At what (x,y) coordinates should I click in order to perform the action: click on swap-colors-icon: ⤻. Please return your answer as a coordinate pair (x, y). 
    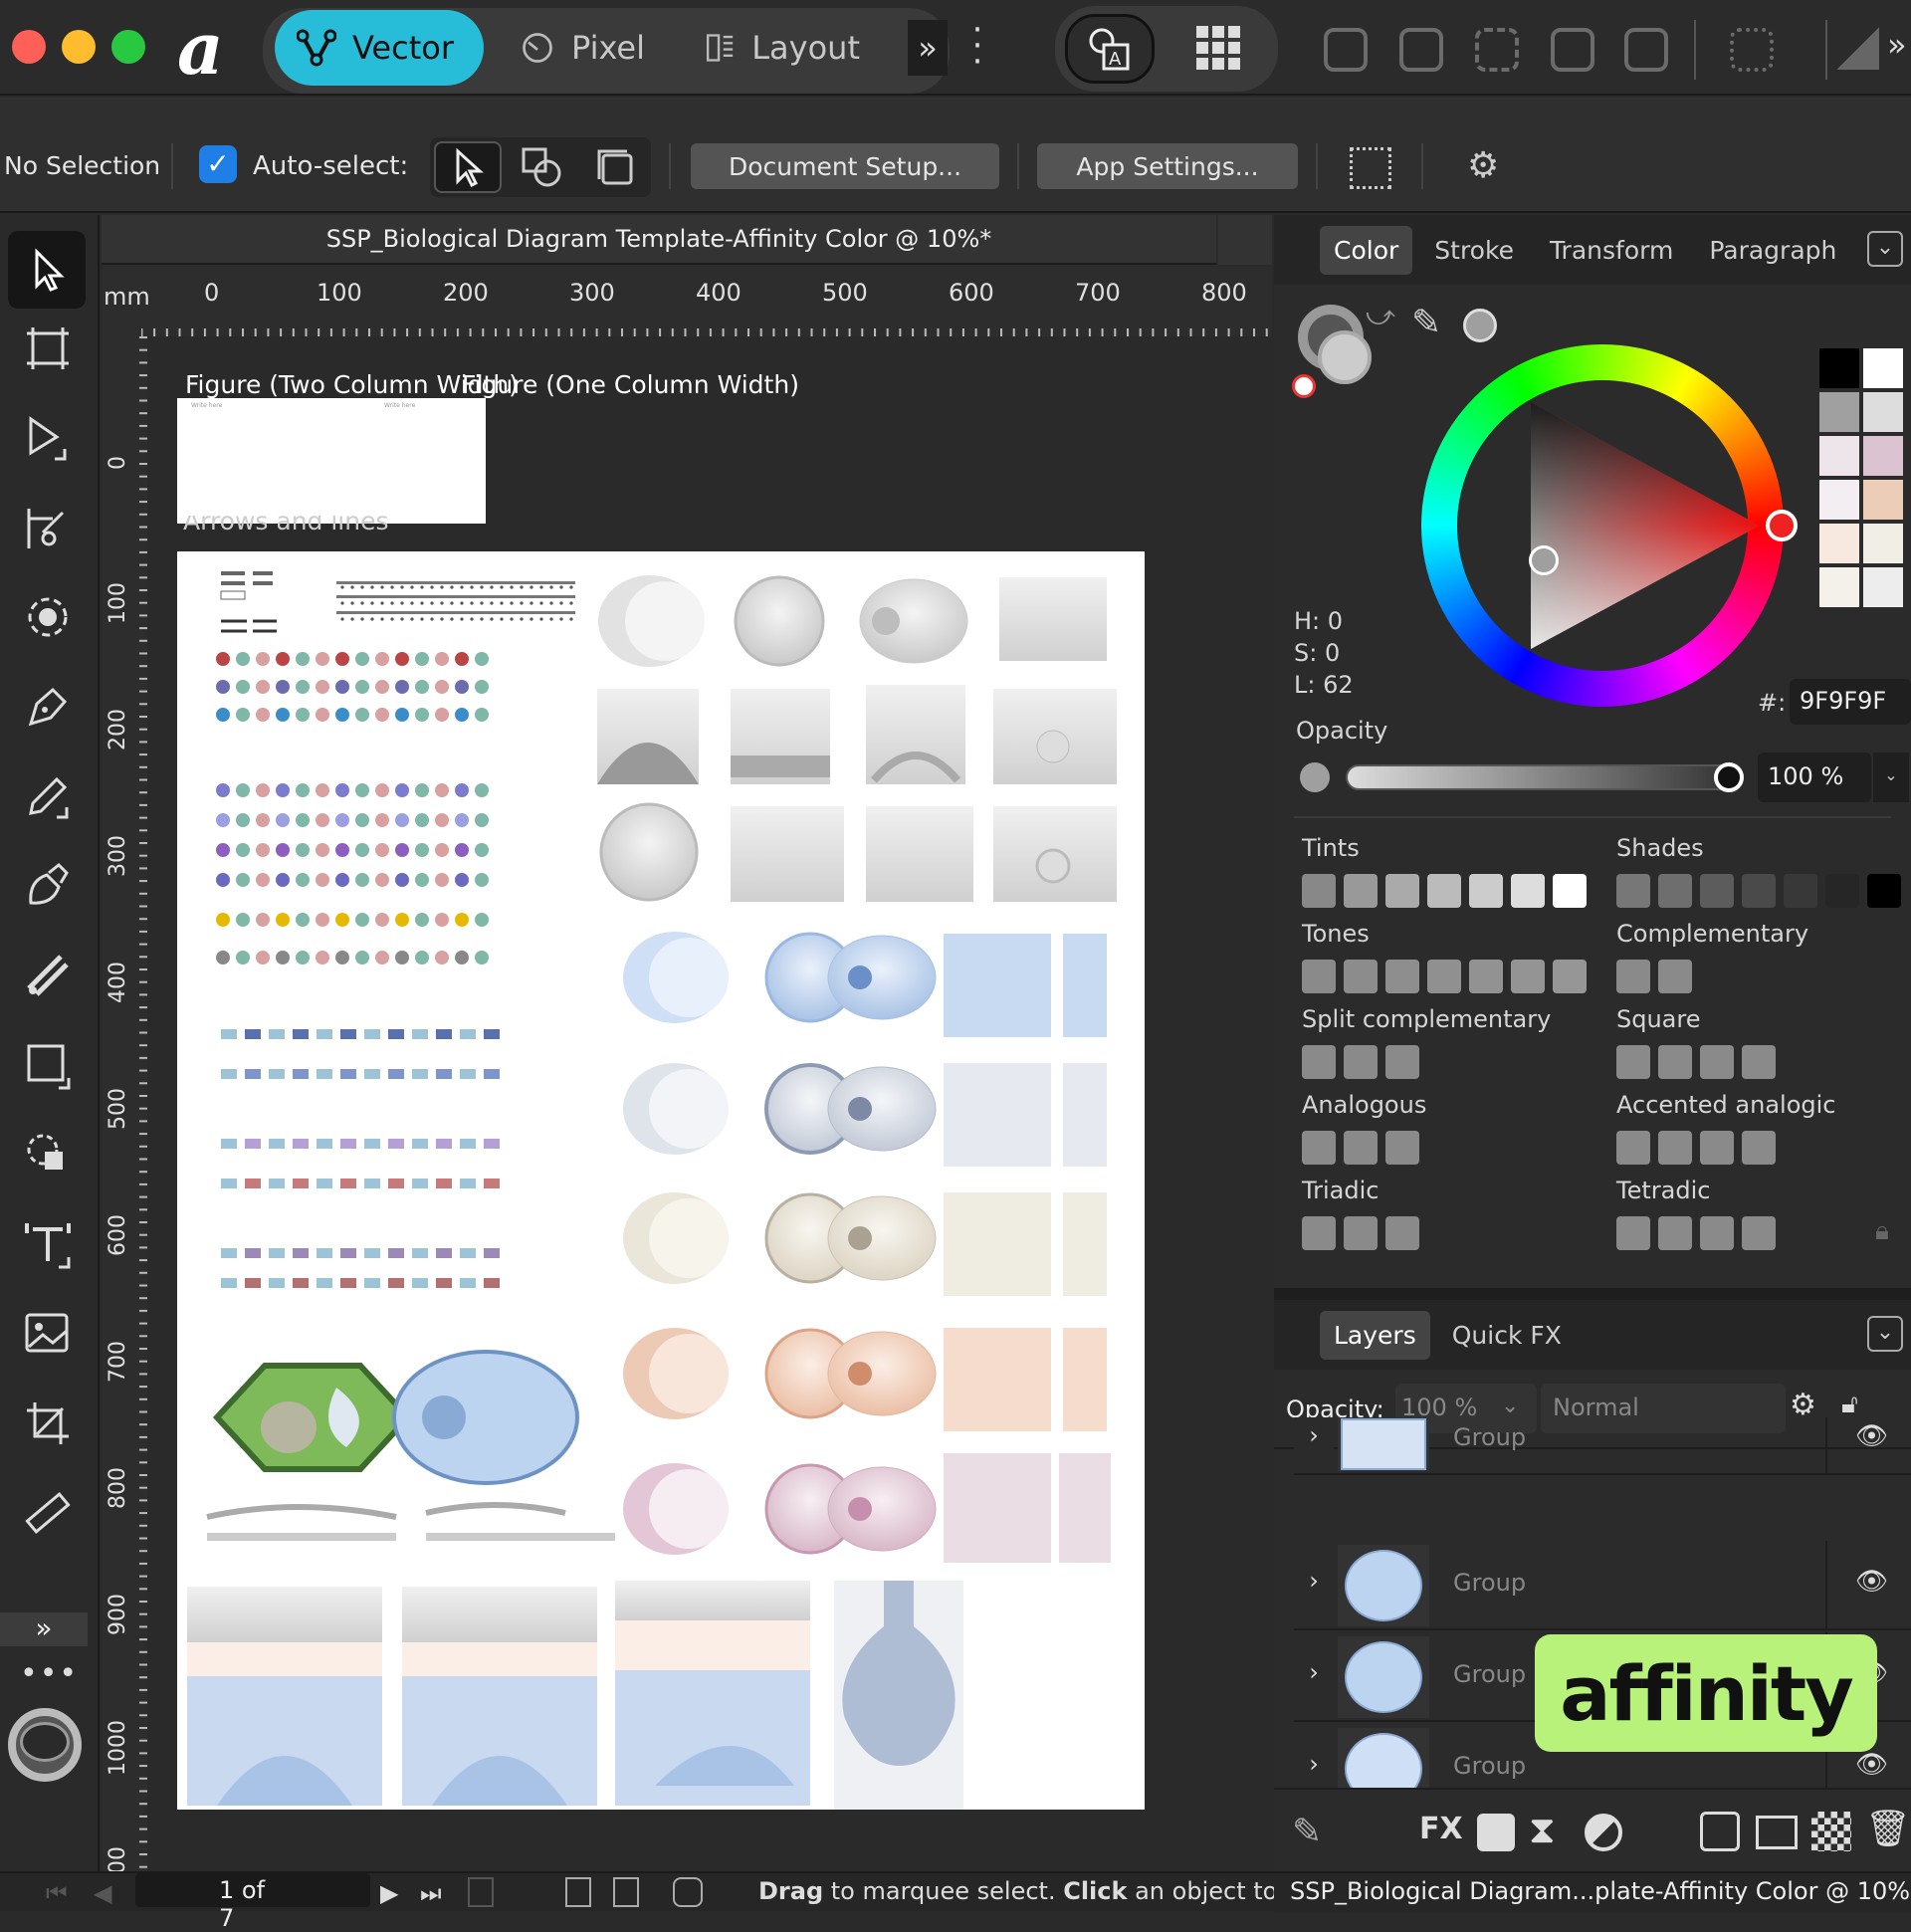
    Looking at the image, I should click on (1380, 315).